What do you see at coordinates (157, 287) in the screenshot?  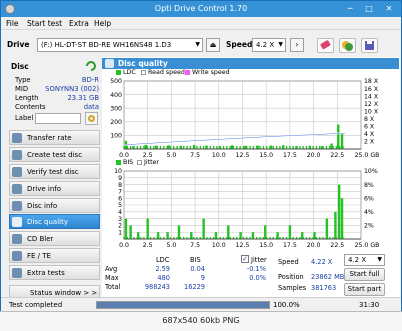 I see `total-ldc: 988243` at bounding box center [157, 287].